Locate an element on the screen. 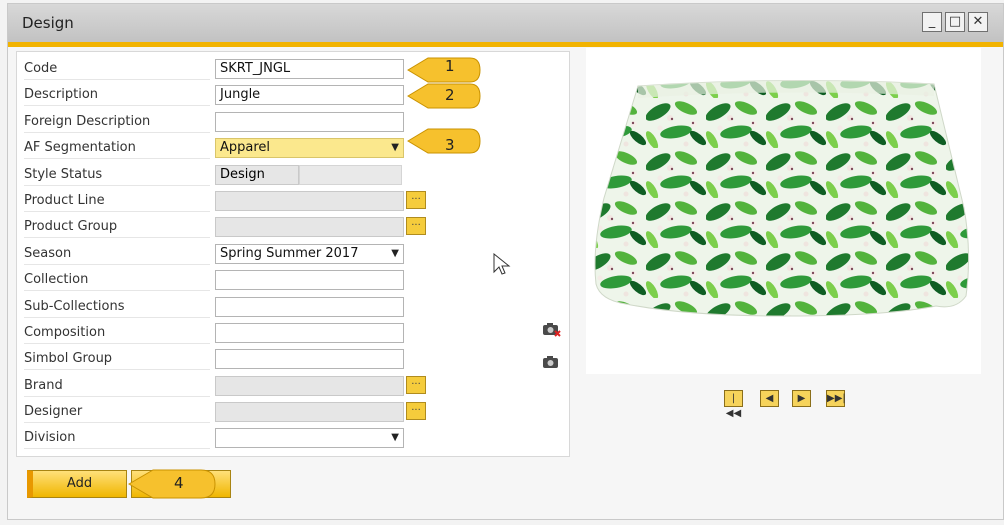  season-label: Season is located at coordinates (117, 254).